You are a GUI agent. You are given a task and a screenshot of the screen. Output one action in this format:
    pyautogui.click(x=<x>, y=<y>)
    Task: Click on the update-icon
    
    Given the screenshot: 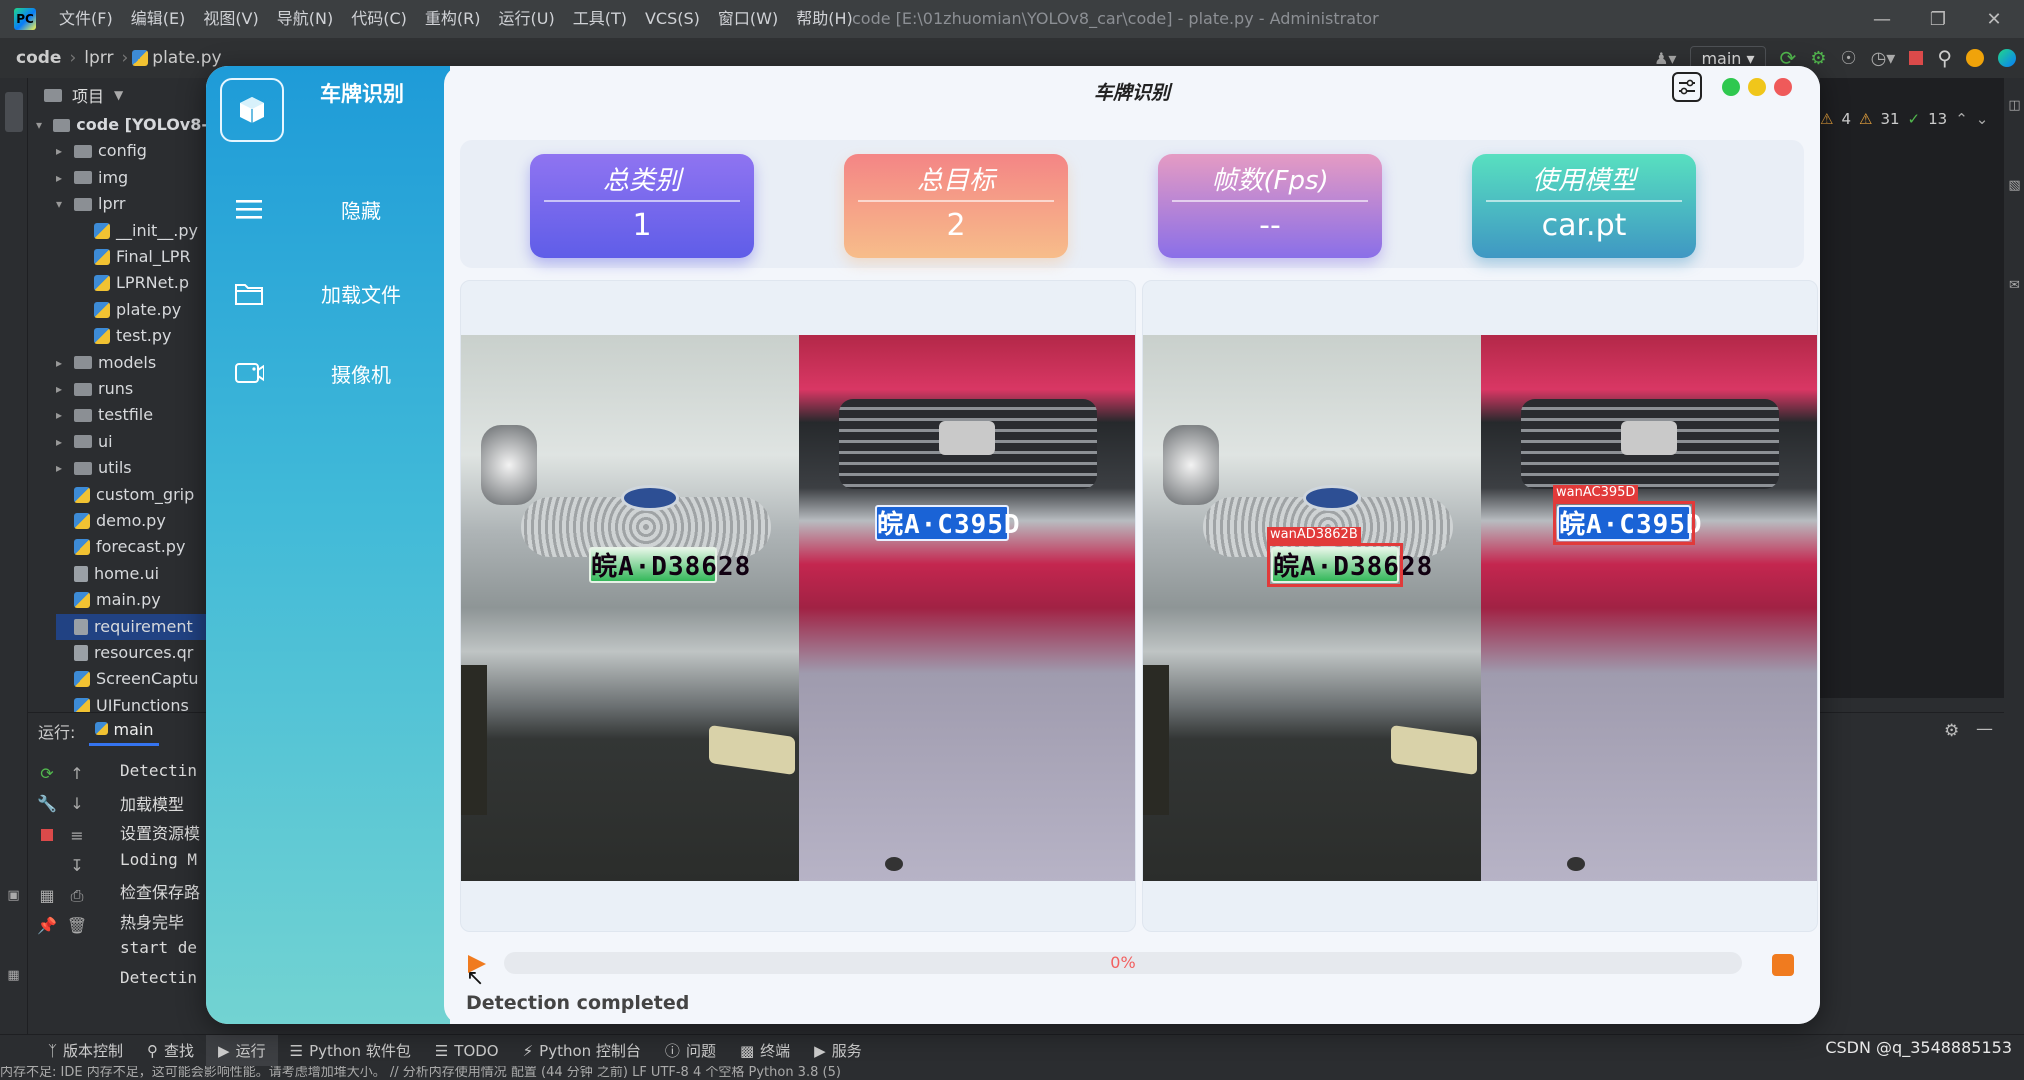 What is the action you would take?
    pyautogui.click(x=1975, y=58)
    